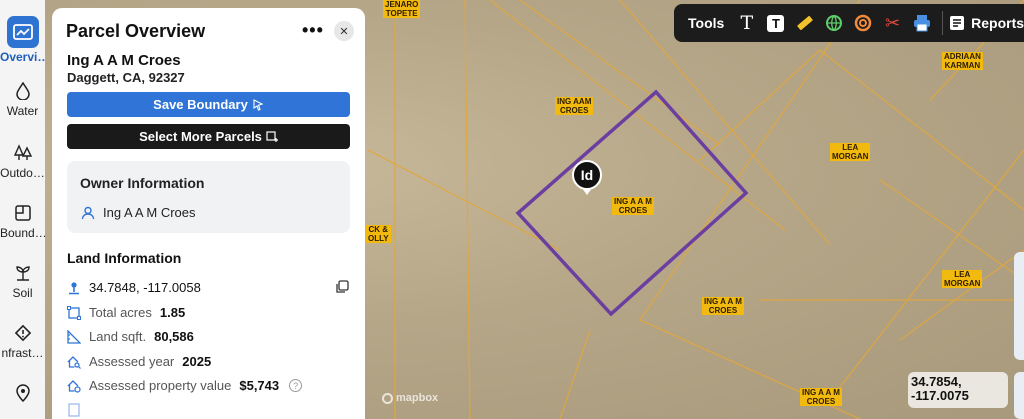 This screenshot has height=419, width=1024. What do you see at coordinates (921, 23) in the screenshot?
I see `print-tool-icon` at bounding box center [921, 23].